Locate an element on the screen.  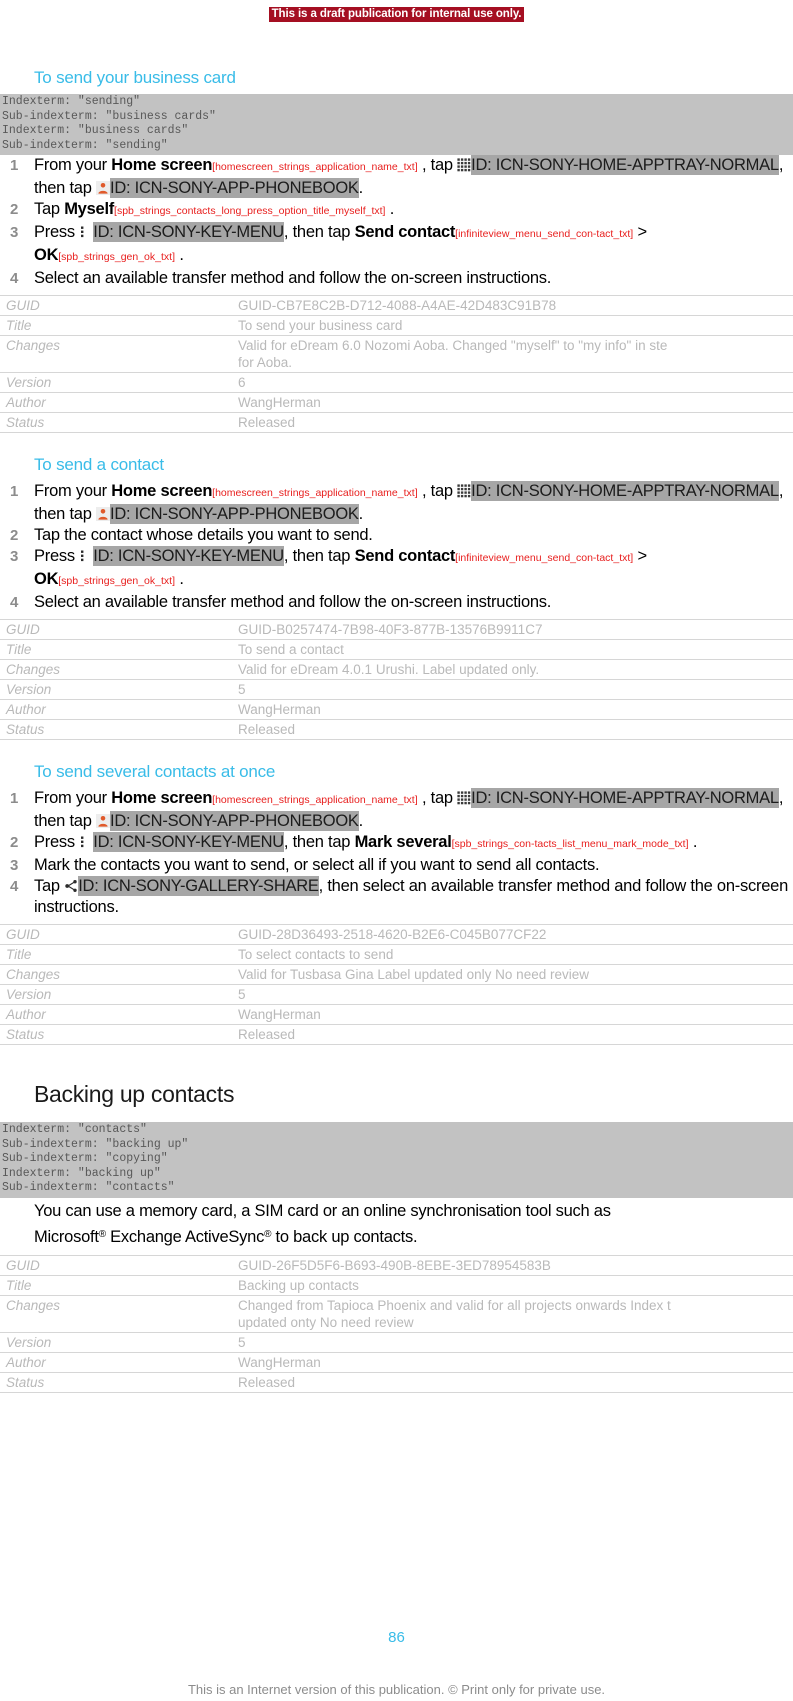
step-ui-label: Send contact is located at coordinates (405, 232).